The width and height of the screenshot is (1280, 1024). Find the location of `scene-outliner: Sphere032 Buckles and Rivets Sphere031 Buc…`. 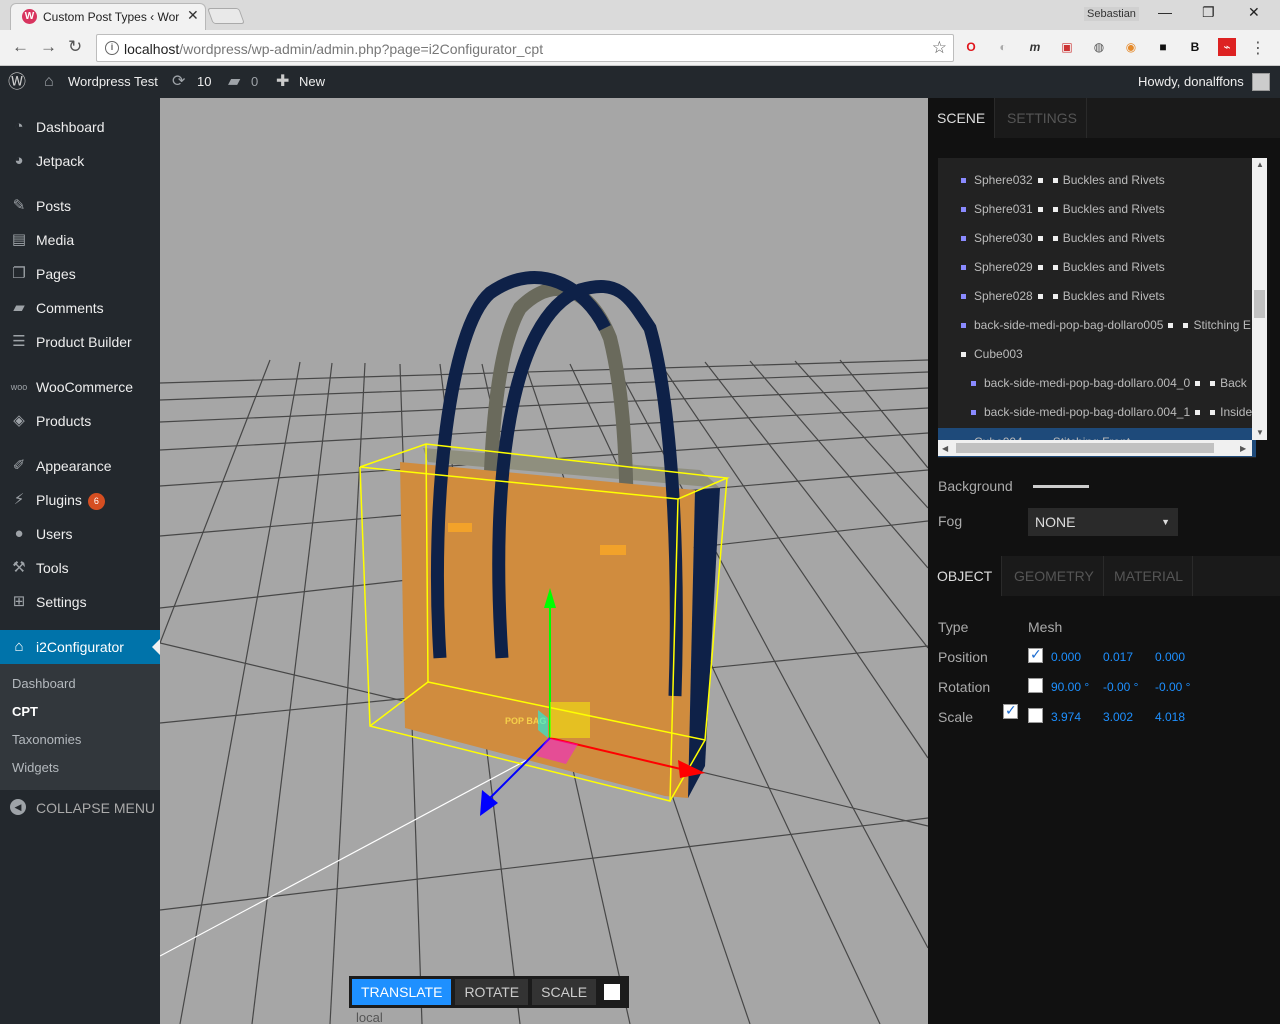

scene-outliner: Sphere032 Buckles and Rivets Sphere031 Buc… is located at coordinates (1097, 308).